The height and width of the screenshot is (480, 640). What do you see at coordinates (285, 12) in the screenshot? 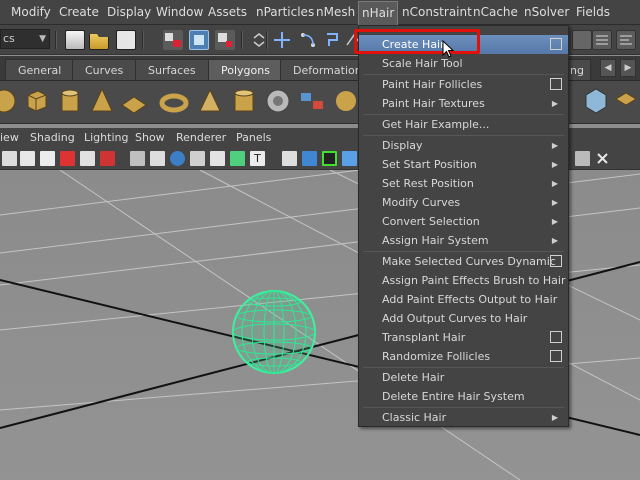
I see `menu-nparticles: nParticles` at bounding box center [285, 12].